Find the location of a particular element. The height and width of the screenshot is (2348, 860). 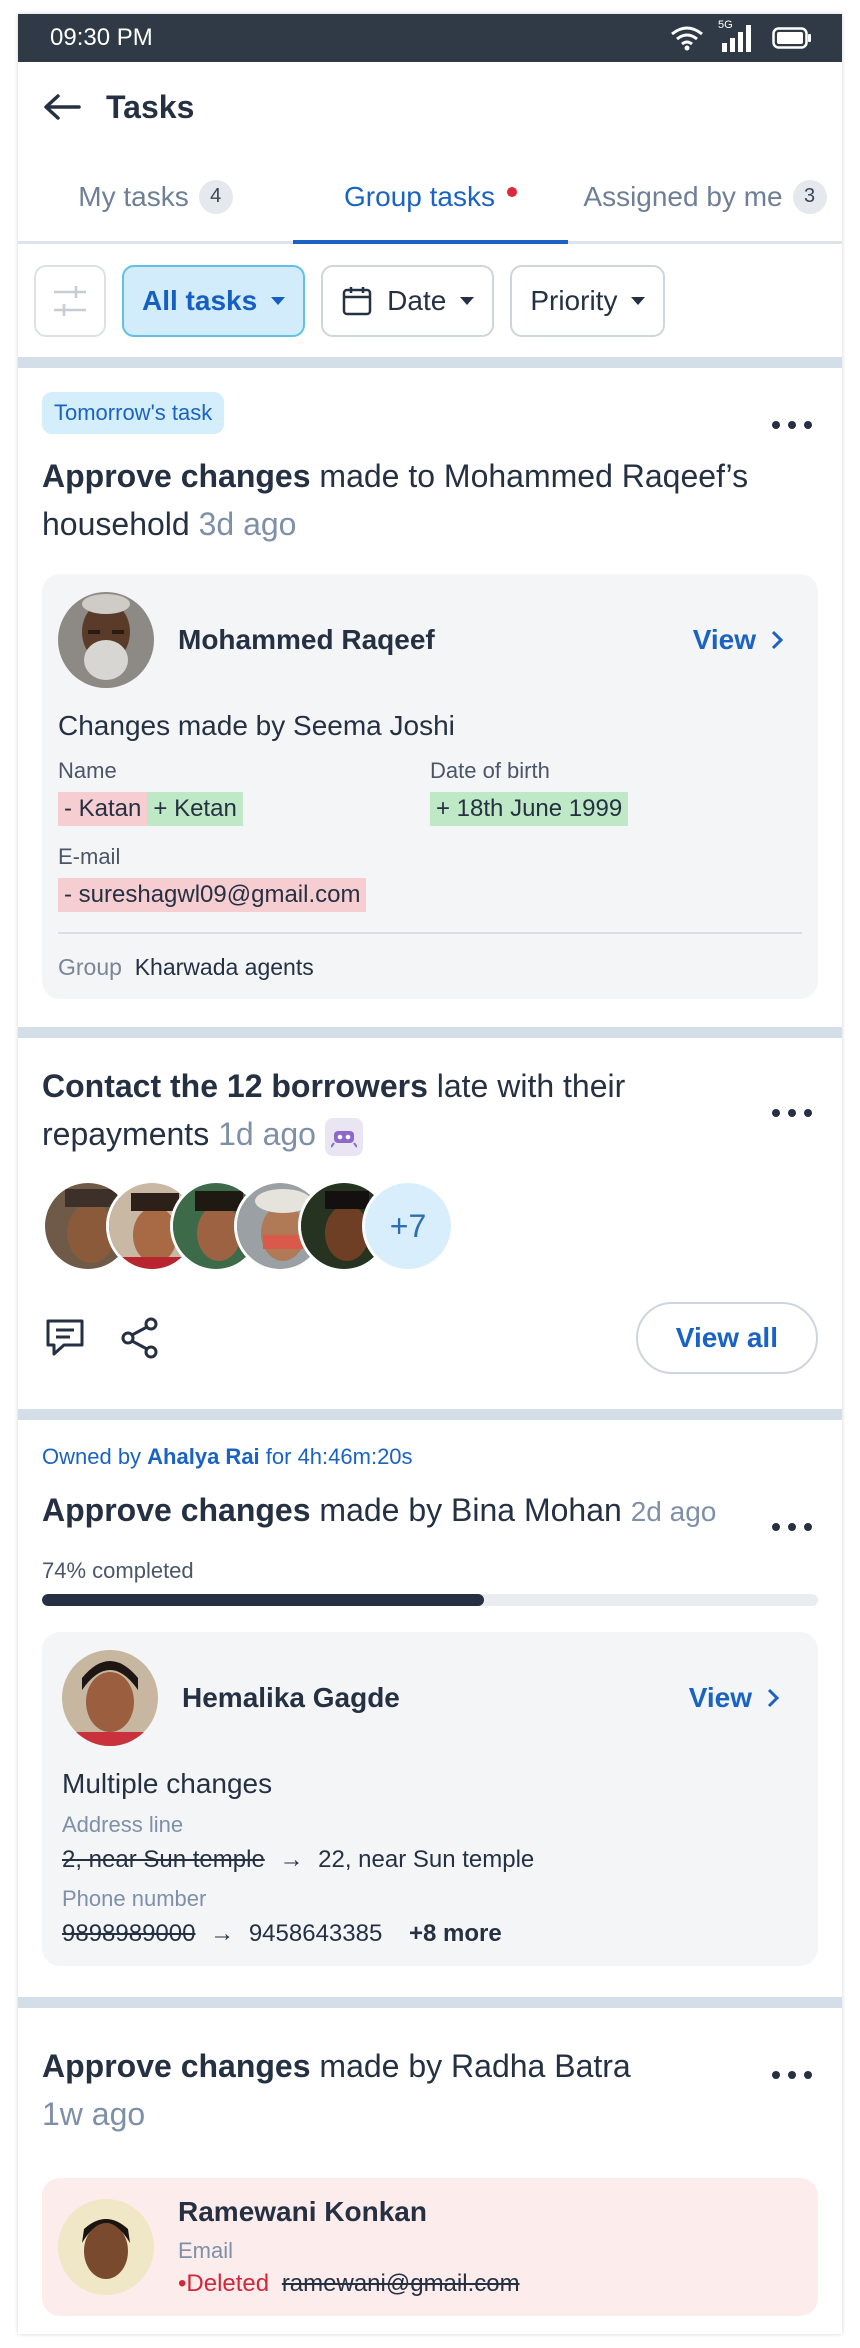

person-name: Ramewani Konkan is located at coordinates (302, 2211).